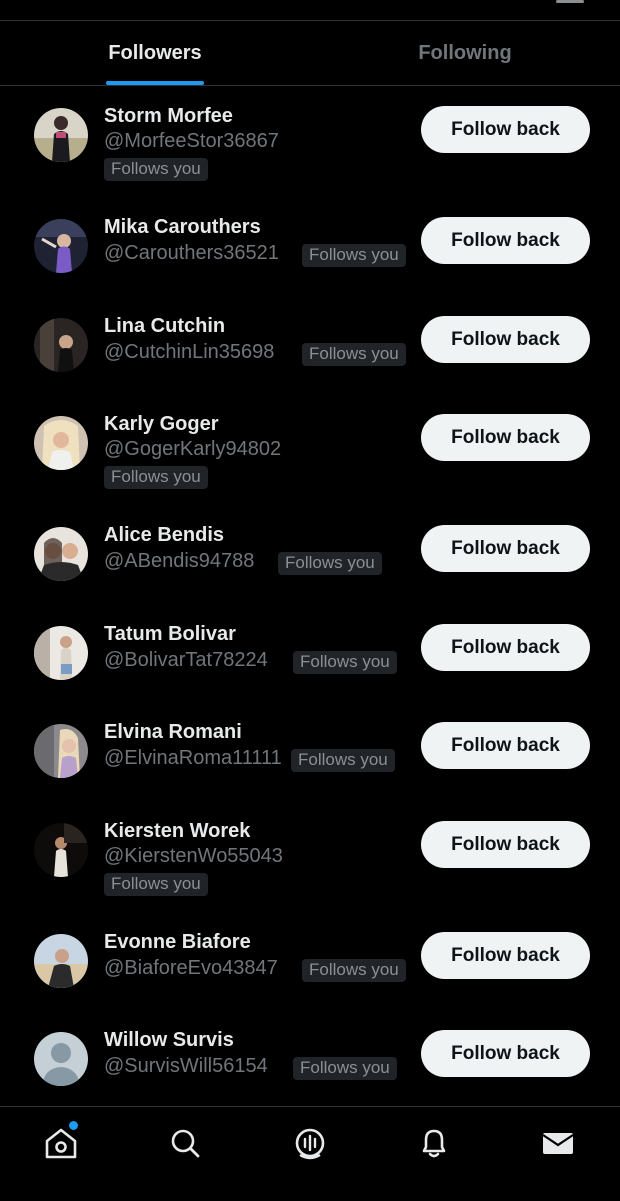  Describe the element at coordinates (570, 1) in the screenshot. I see `drag-handle` at that location.